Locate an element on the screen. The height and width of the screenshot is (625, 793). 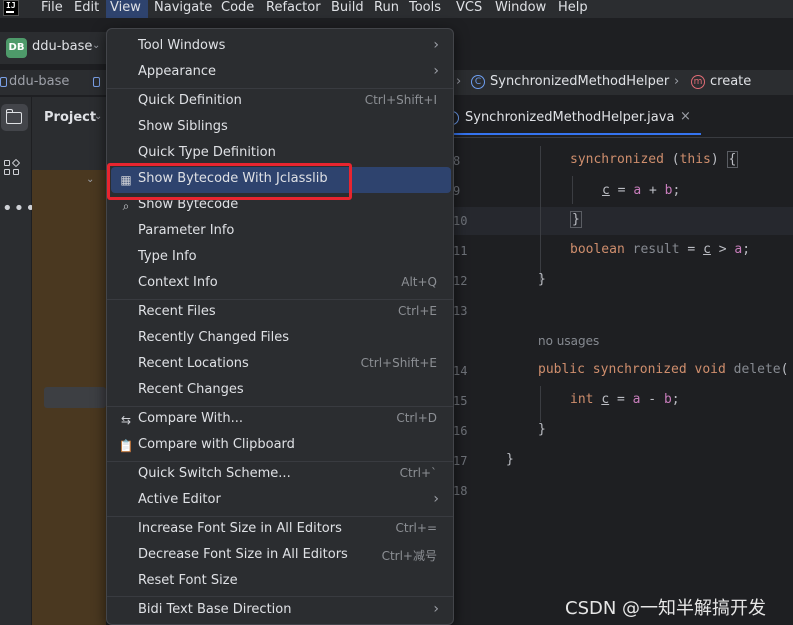
menu-item-context-info: Context Info Alt+Q is located at coordinates (280, 284).